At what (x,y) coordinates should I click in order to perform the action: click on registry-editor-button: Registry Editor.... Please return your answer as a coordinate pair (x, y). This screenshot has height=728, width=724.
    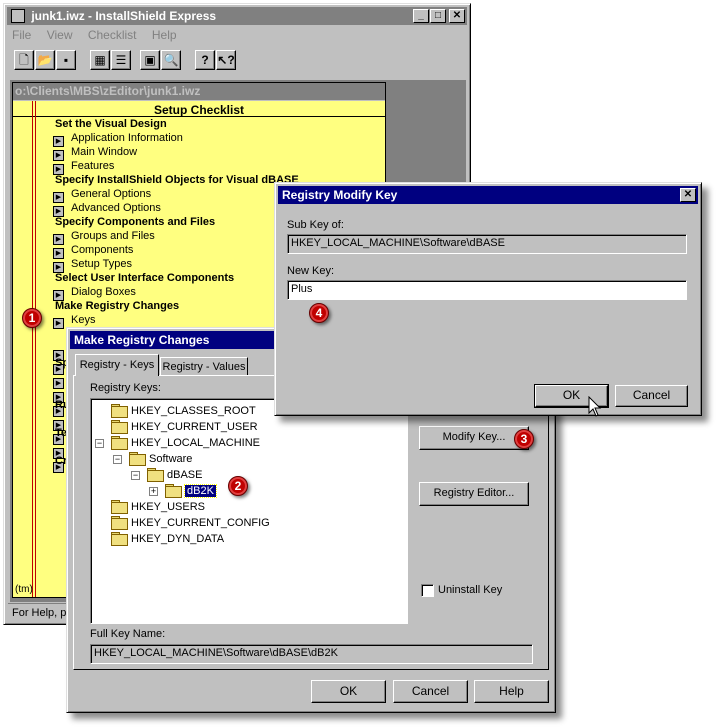
    Looking at the image, I should click on (474, 494).